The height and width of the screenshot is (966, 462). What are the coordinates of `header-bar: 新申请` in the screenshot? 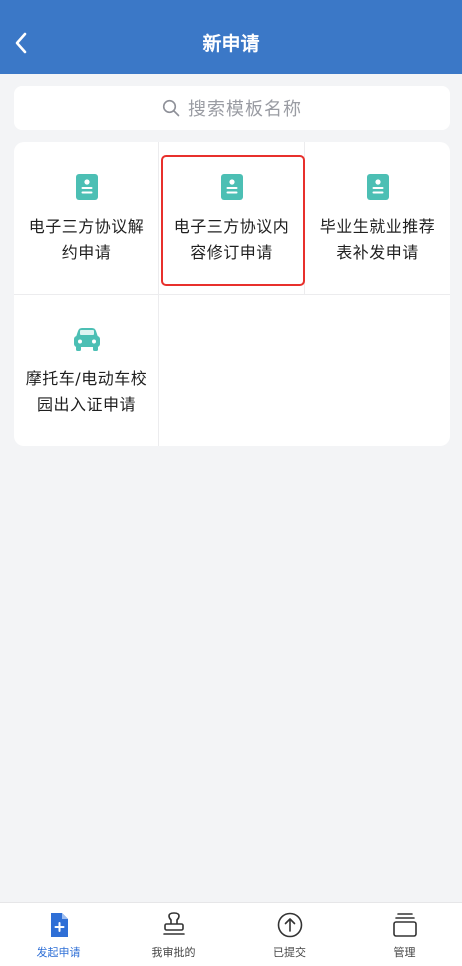 It's located at (231, 37).